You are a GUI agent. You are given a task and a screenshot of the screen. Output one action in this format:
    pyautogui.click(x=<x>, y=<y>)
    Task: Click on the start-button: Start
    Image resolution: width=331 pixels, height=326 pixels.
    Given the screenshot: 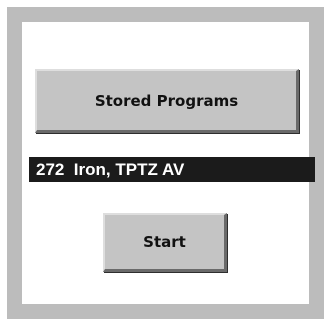 What is the action you would take?
    pyautogui.click(x=165, y=242)
    